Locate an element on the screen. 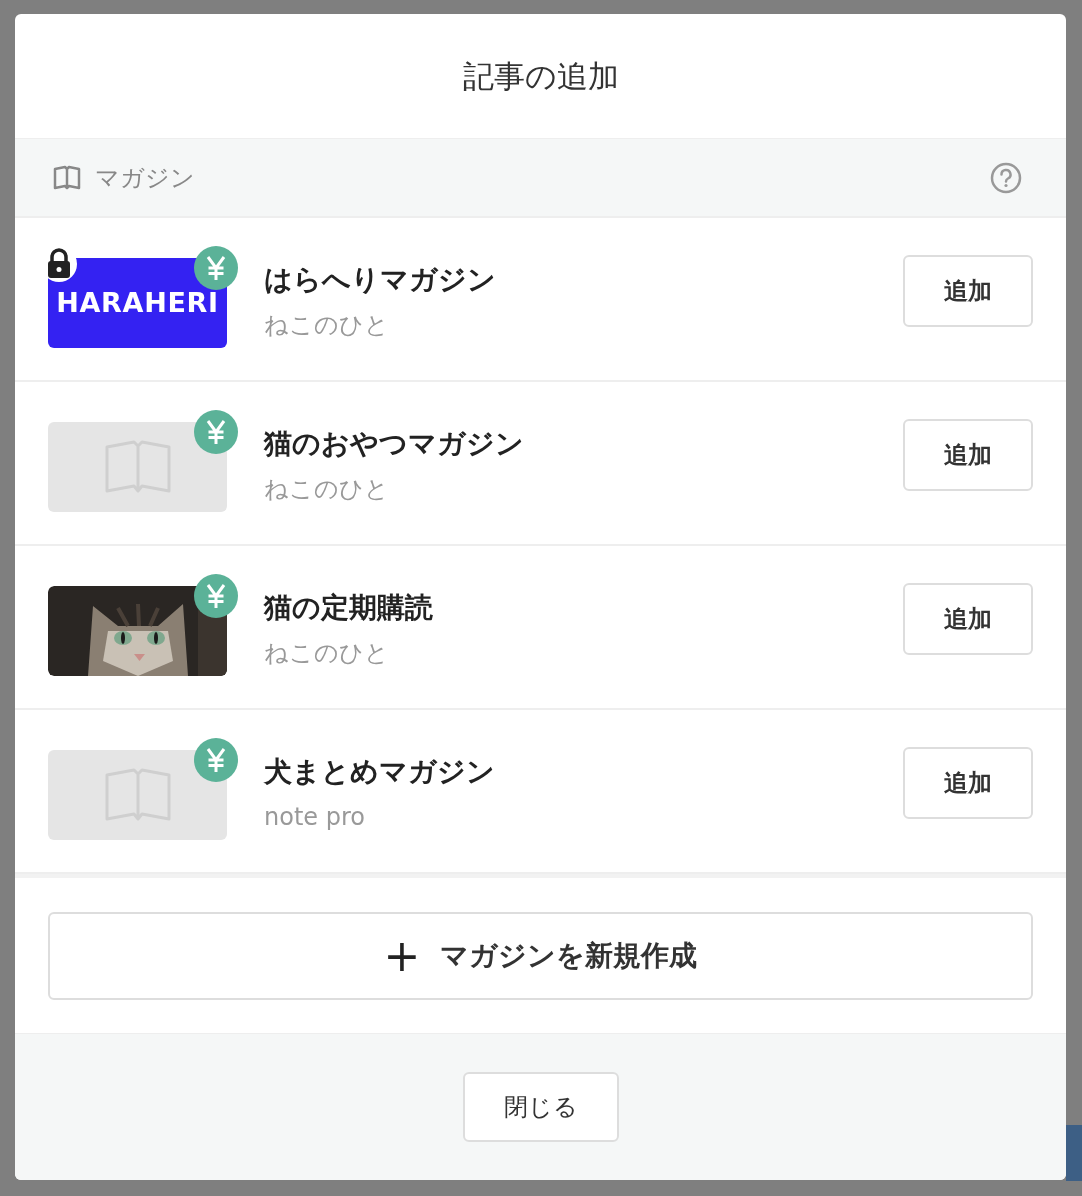 The image size is (1082, 1196). magazine-title: 猫の定期購読 is located at coordinates (348, 608).